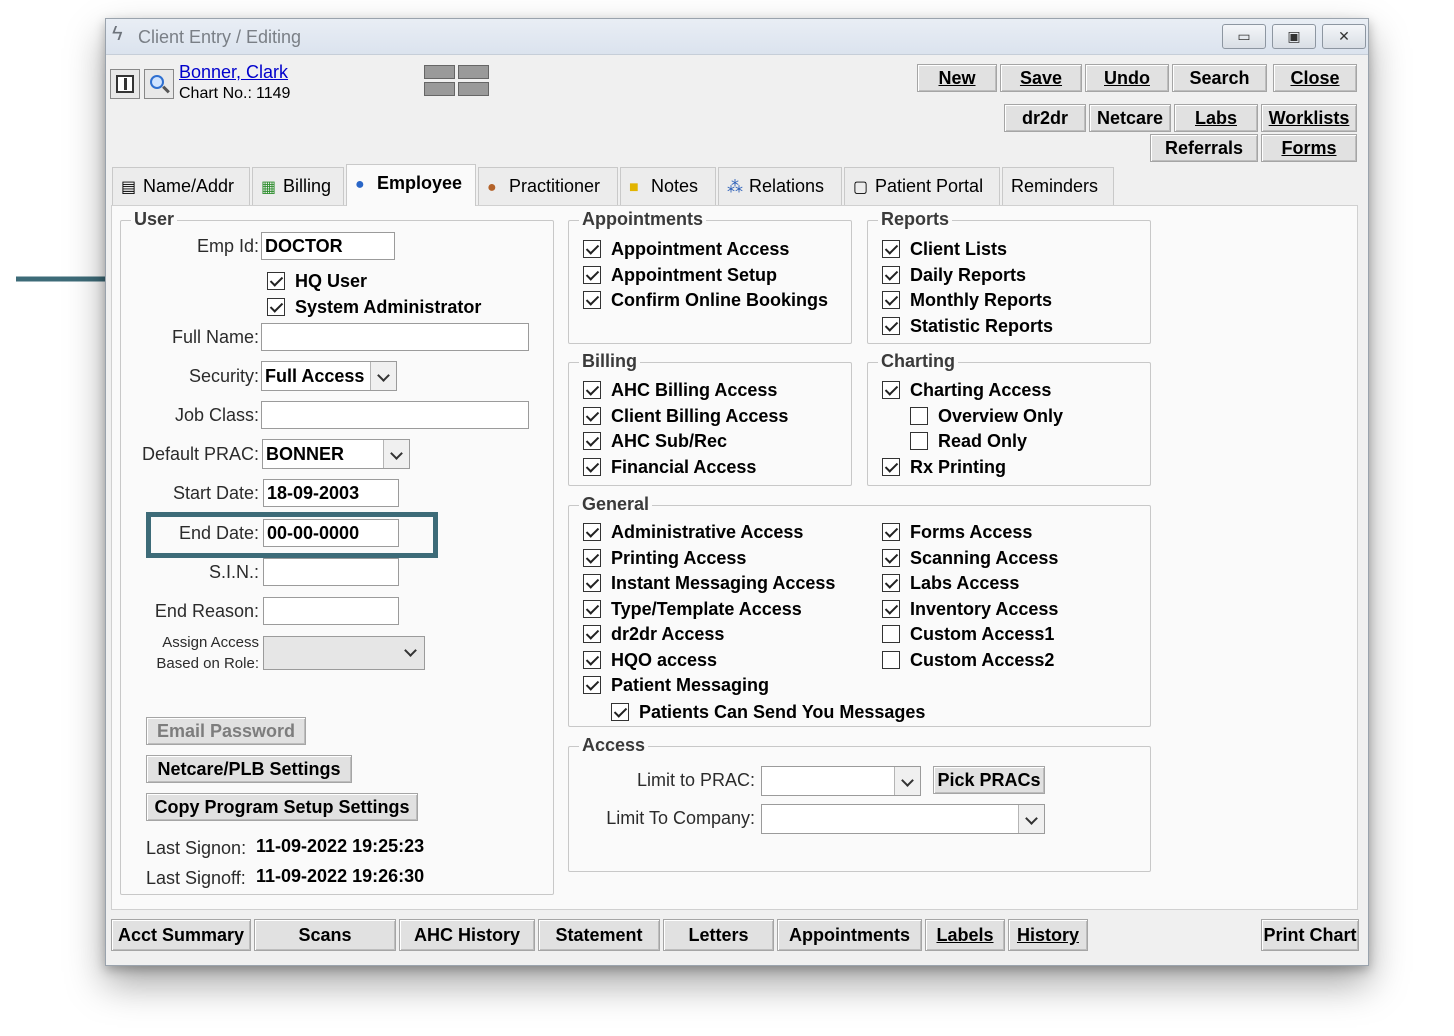  Describe the element at coordinates (735, 187) in the screenshot. I see `tree-icon: ⁂` at that location.